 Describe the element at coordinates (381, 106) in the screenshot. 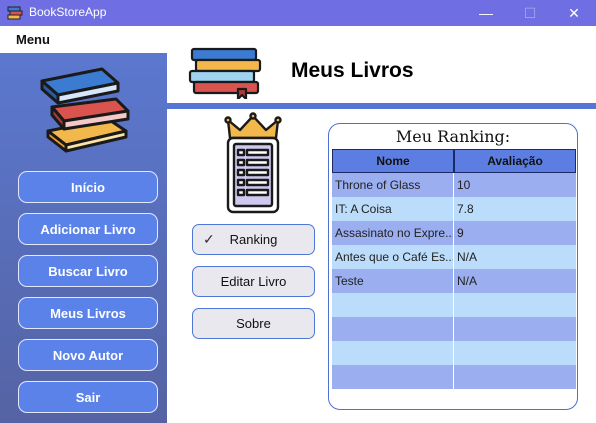

I see `header-divider` at that location.